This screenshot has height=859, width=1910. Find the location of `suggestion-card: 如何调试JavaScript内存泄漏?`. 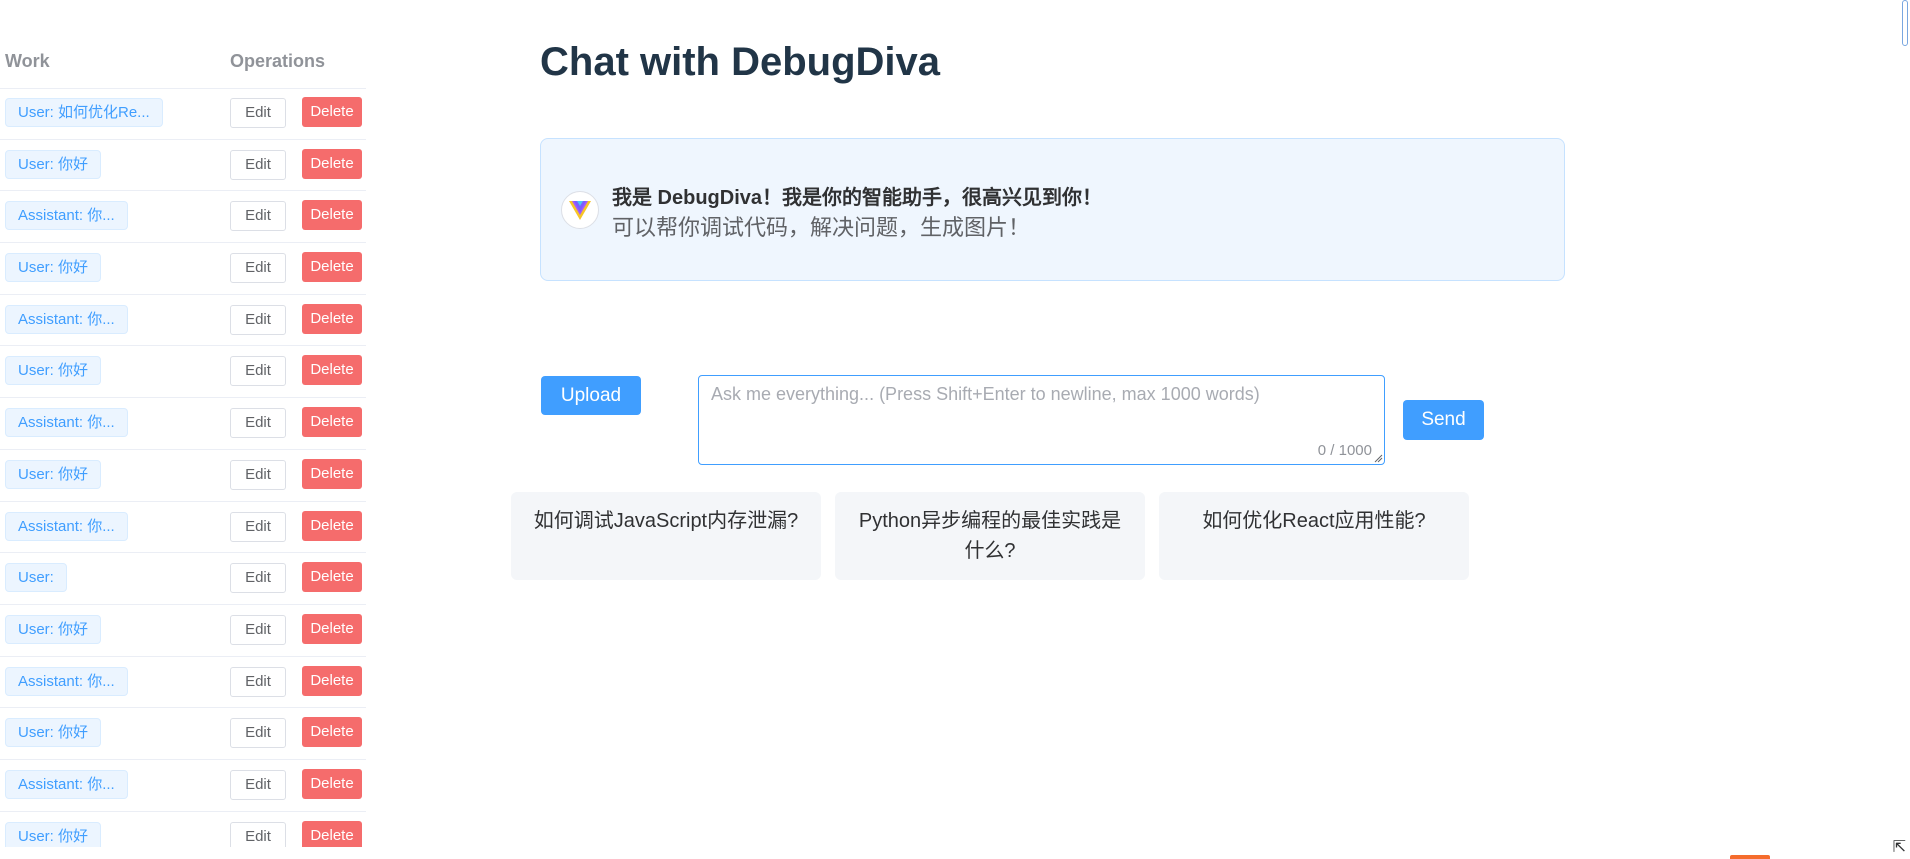

suggestion-card: 如何调试JavaScript内存泄漏? is located at coordinates (666, 536).